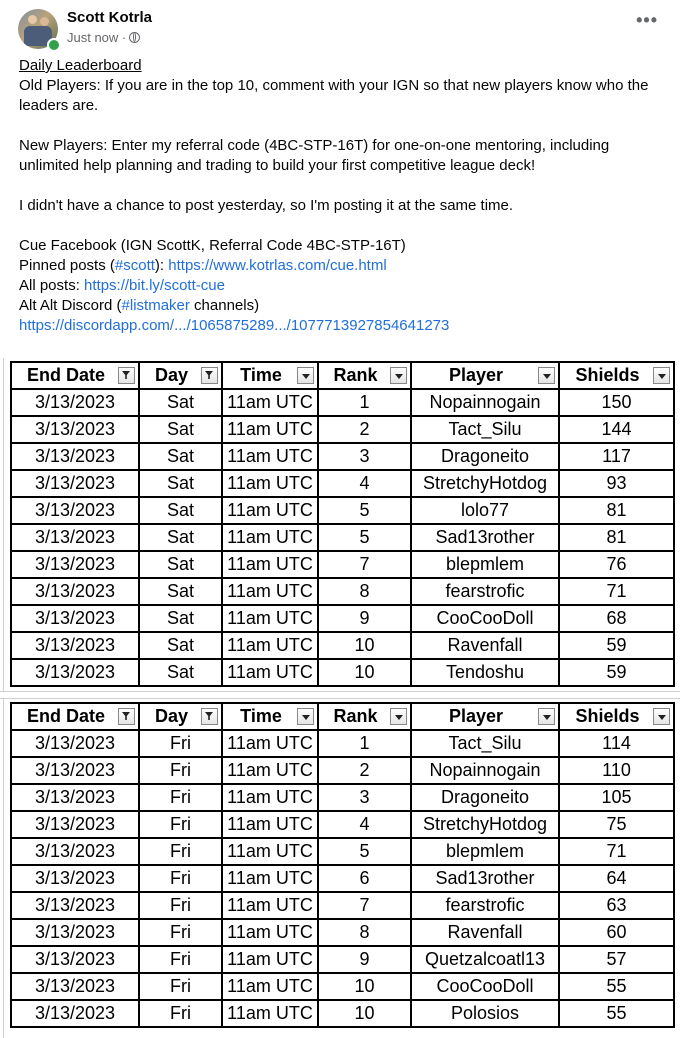  What do you see at coordinates (364, 716) in the screenshot?
I see `header-rank: Rank` at bounding box center [364, 716].